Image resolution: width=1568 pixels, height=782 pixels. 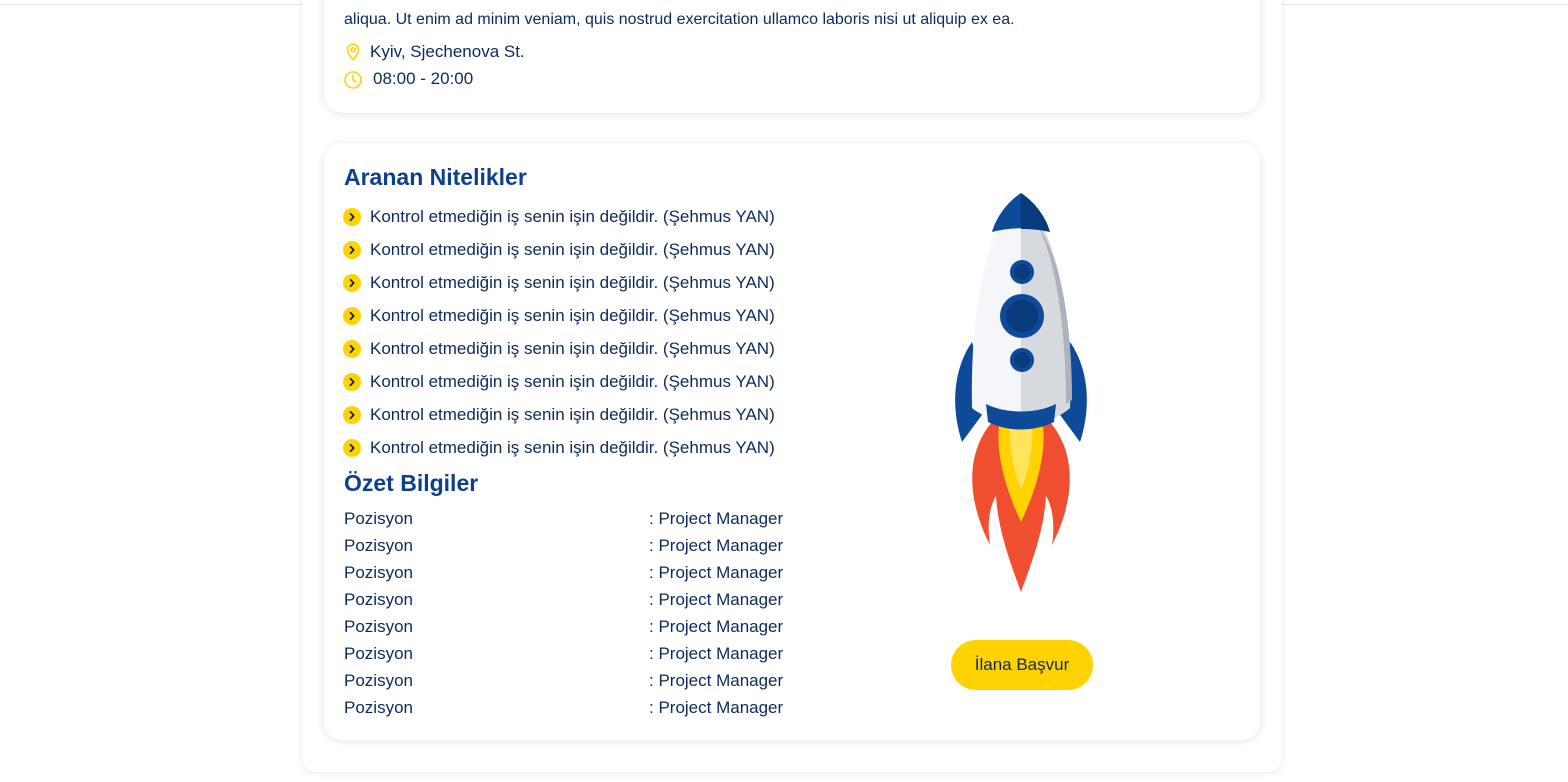 What do you see at coordinates (435, 177) in the screenshot?
I see `qualifications-title: Aranan Nitelikler` at bounding box center [435, 177].